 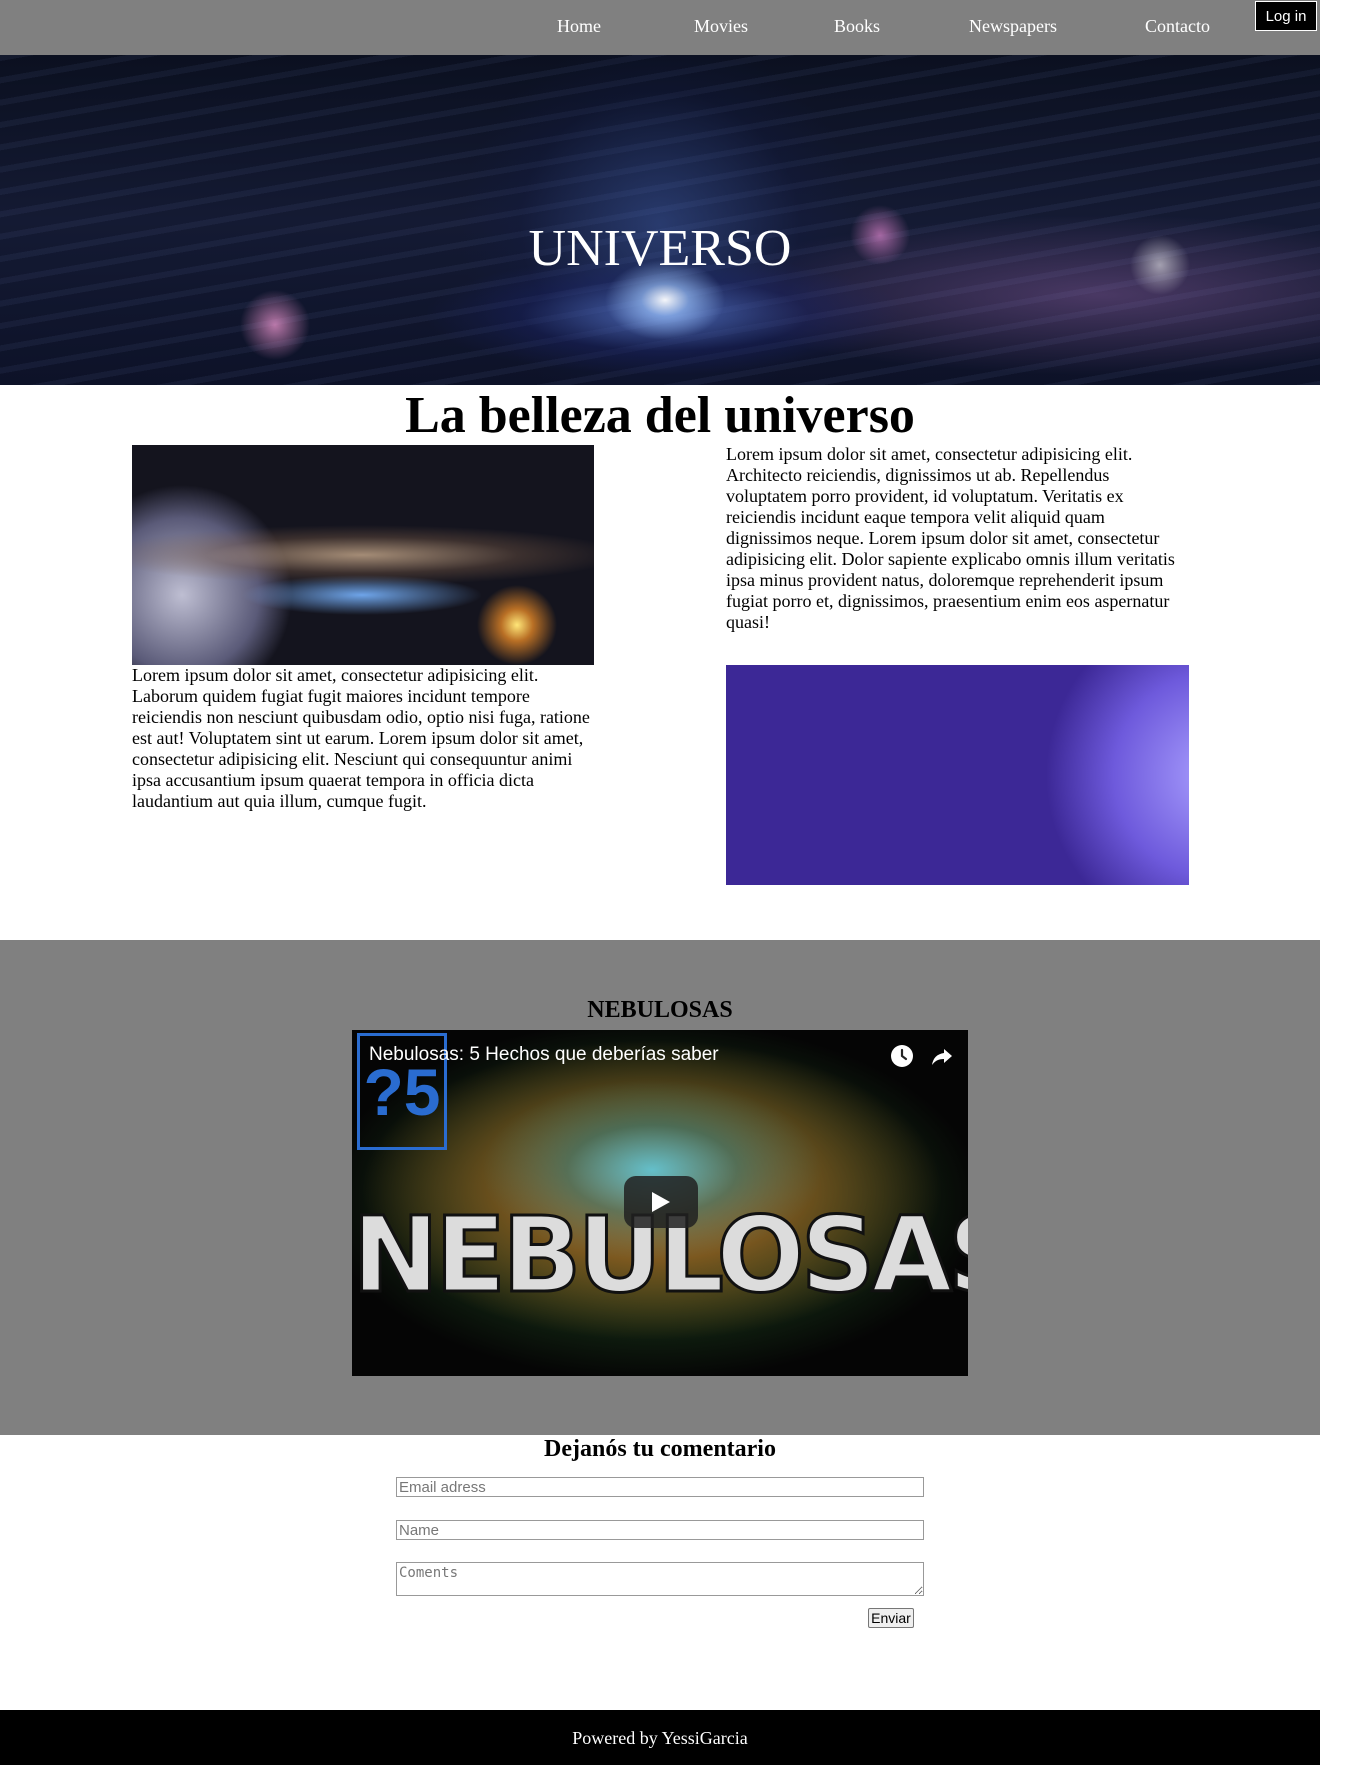 I want to click on video-title: Nebulosas: 5 Hechos que deberías saber, so click(x=544, y=1055).